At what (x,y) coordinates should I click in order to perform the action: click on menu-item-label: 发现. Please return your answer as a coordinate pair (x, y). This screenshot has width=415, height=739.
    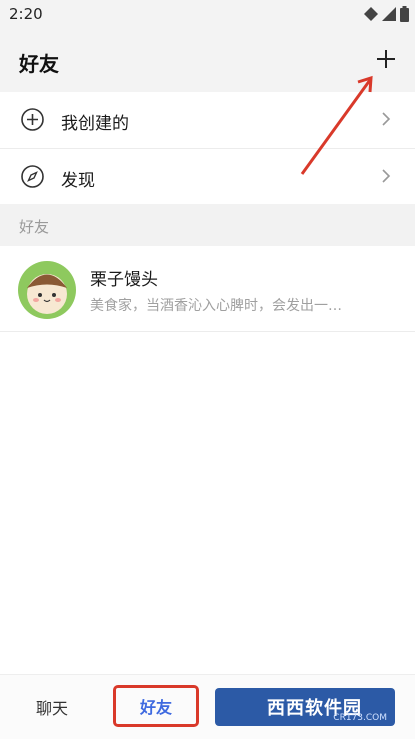
    Looking at the image, I should click on (78, 181).